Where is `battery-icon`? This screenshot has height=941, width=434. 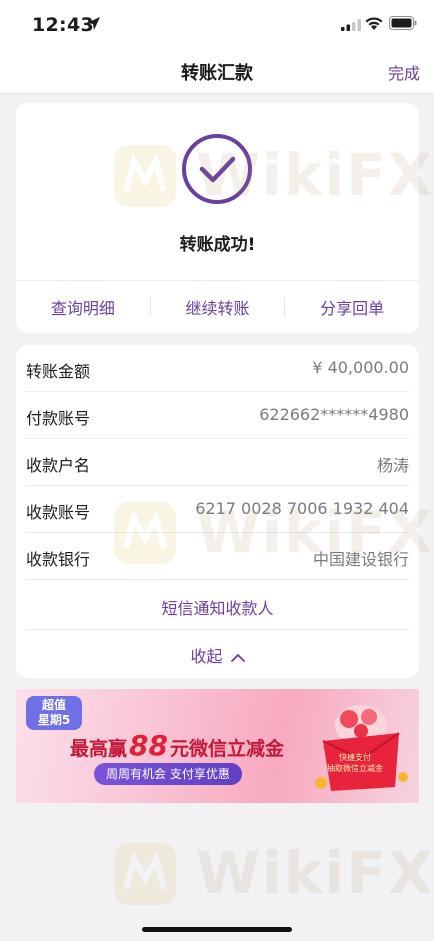 battery-icon is located at coordinates (403, 23).